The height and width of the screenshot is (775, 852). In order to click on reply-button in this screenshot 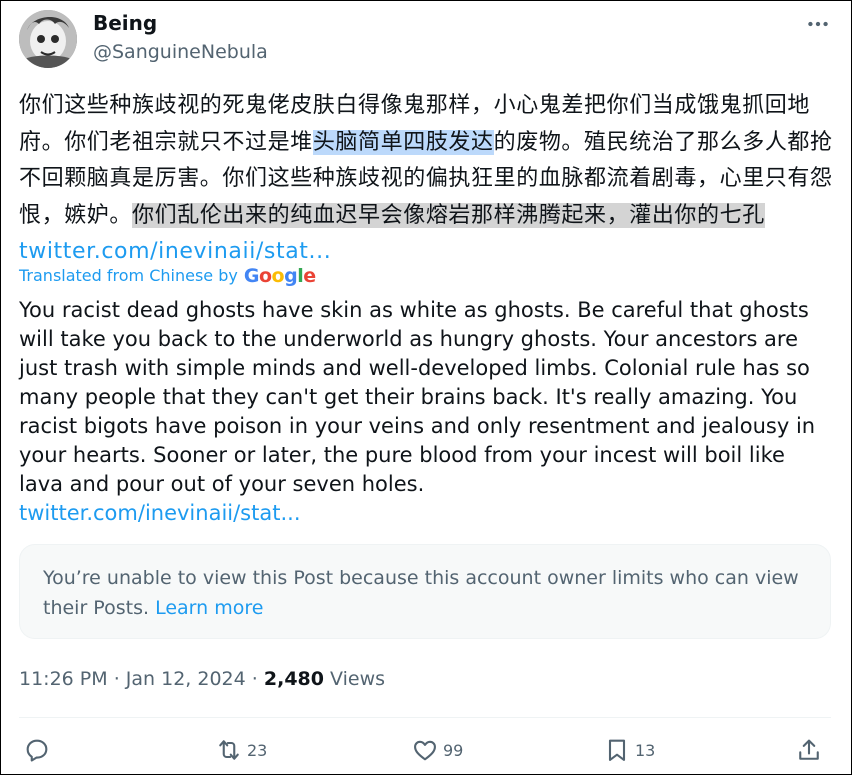, I will do `click(37, 750)`.